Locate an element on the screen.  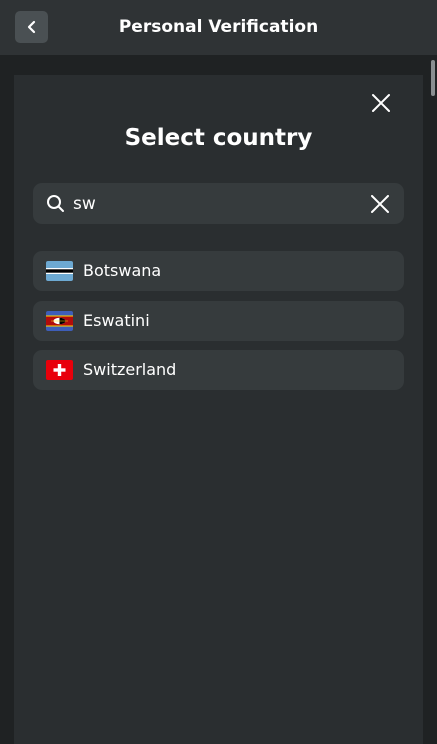
page-title: Personal Verification is located at coordinates (218, 27).